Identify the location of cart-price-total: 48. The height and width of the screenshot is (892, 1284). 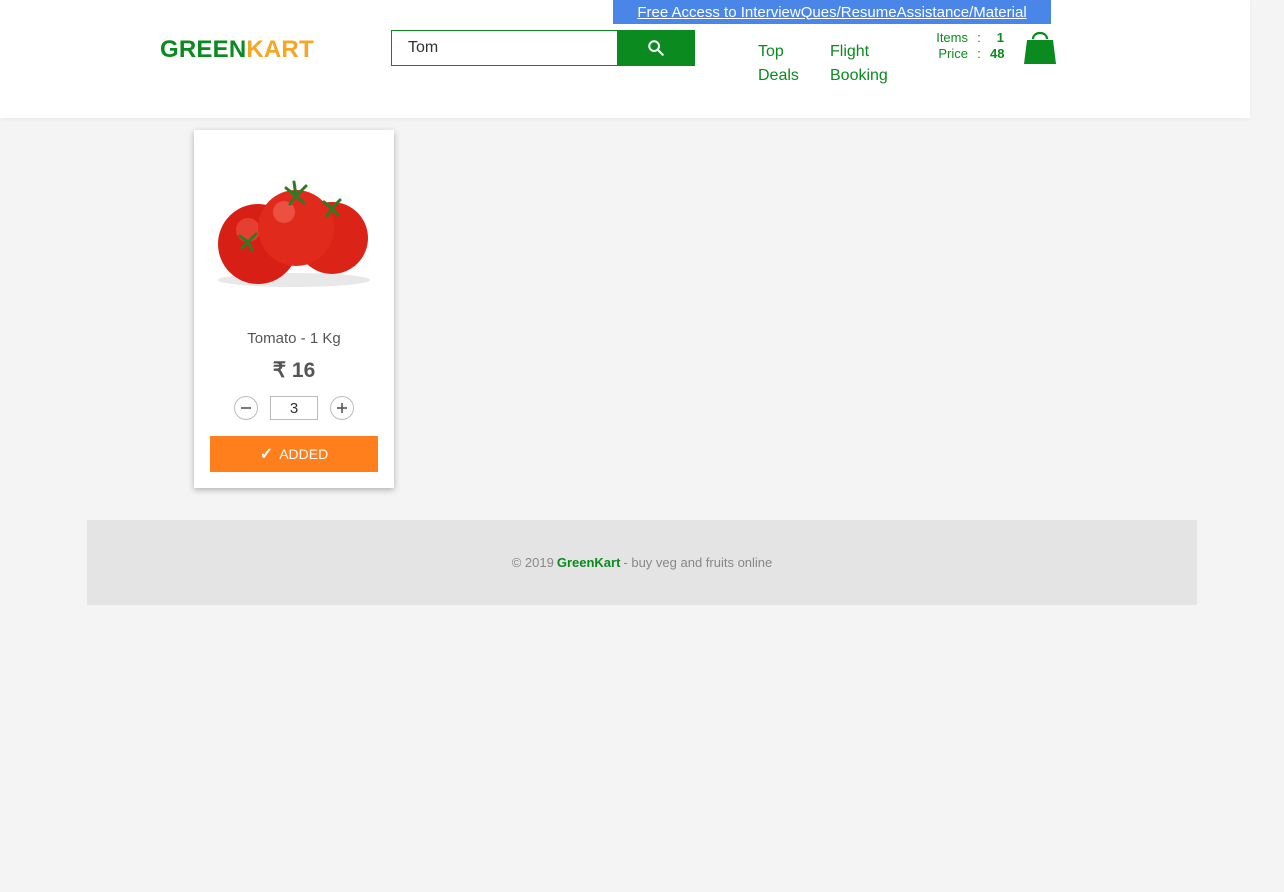
(997, 53).